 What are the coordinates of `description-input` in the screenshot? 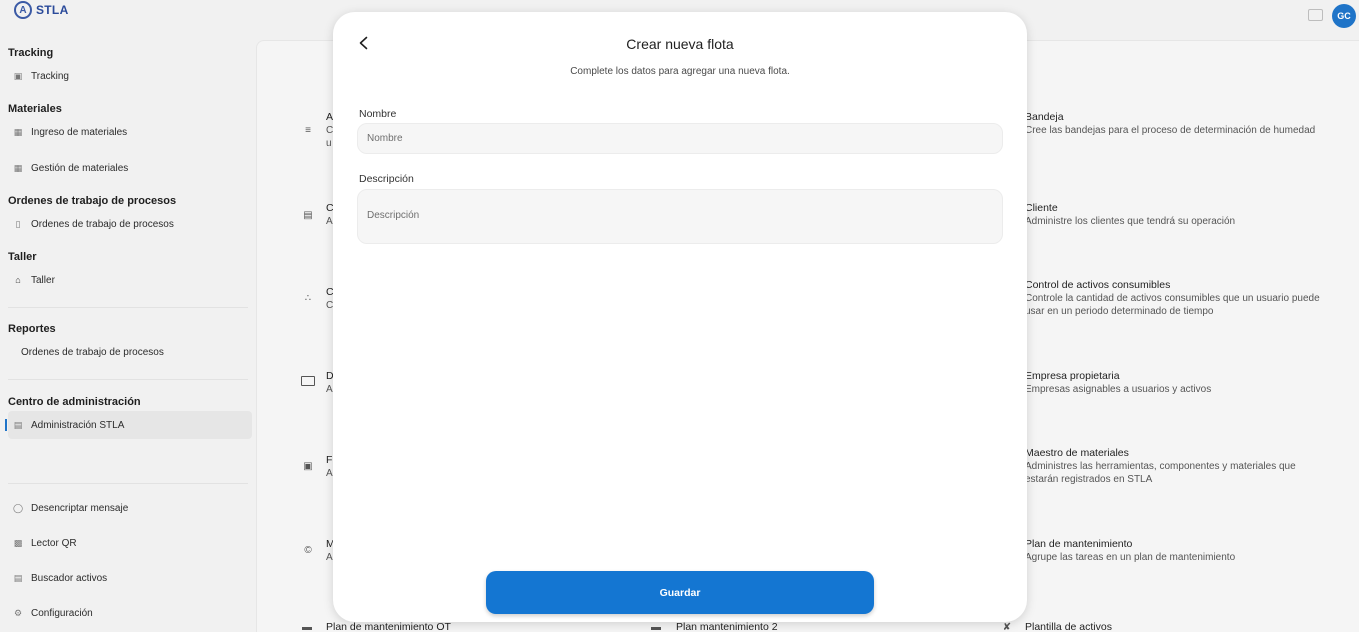 It's located at (680, 216).